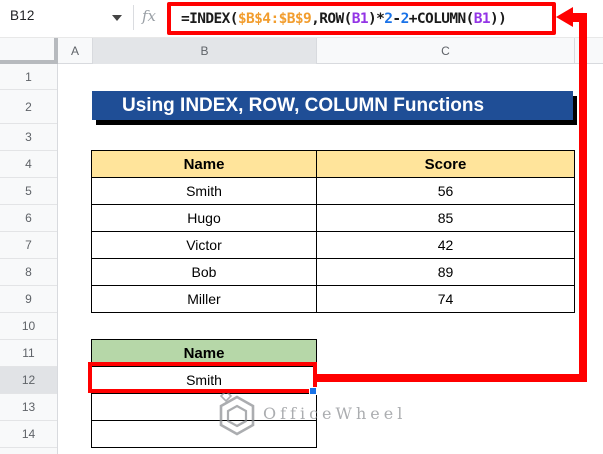 The height and width of the screenshot is (454, 603). Describe the element at coordinates (204, 299) in the screenshot. I see `cell-b9: Miller` at that location.